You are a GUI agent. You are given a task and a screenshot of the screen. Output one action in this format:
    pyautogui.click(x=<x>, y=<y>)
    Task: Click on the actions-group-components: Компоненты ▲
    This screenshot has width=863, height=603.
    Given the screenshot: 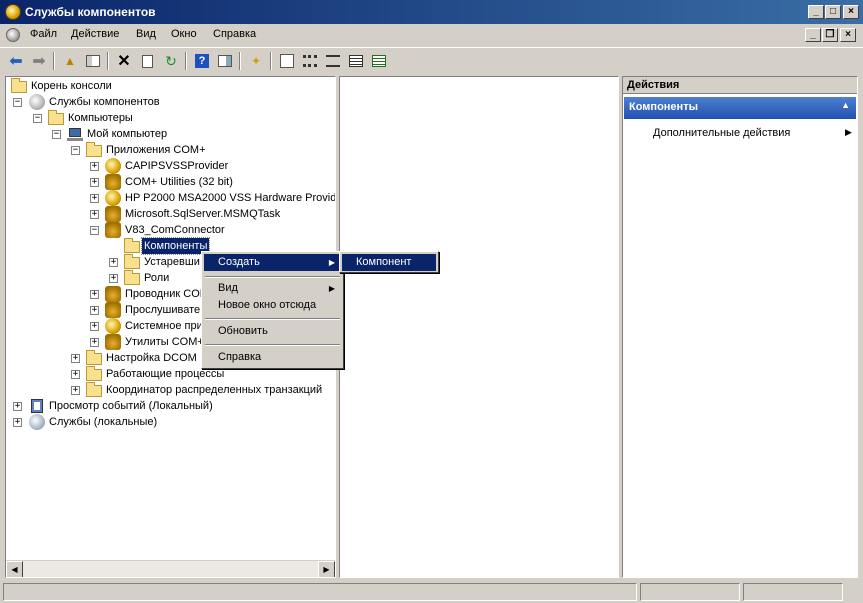 What is the action you would take?
    pyautogui.click(x=740, y=108)
    